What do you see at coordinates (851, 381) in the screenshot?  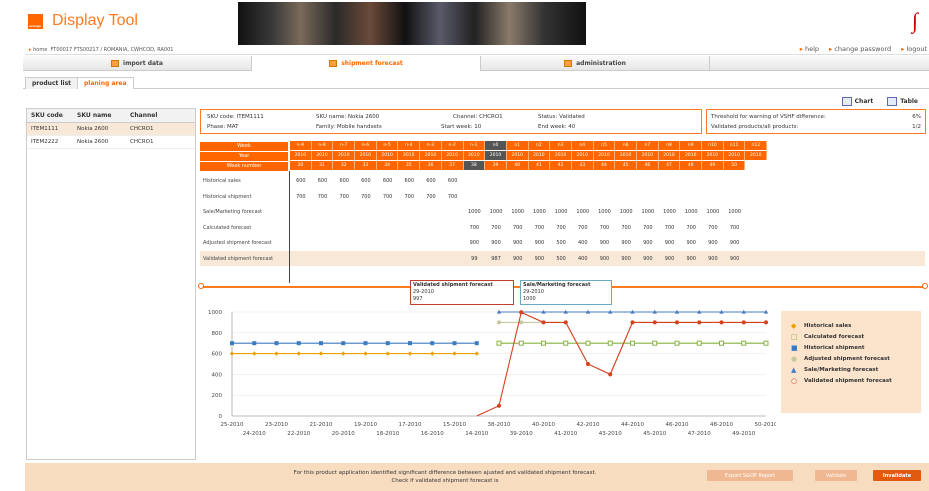 I see `legend-item: ○ Validated shipment forecast` at bounding box center [851, 381].